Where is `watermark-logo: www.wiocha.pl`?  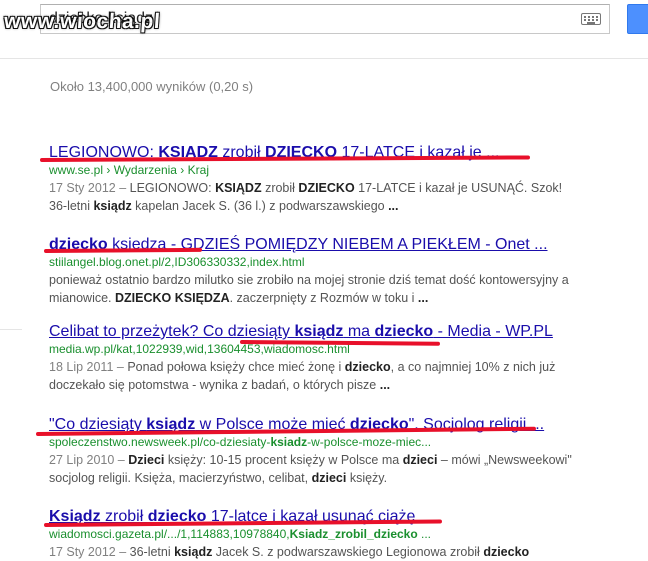 watermark-logo: www.wiocha.pl is located at coordinates (82, 21).